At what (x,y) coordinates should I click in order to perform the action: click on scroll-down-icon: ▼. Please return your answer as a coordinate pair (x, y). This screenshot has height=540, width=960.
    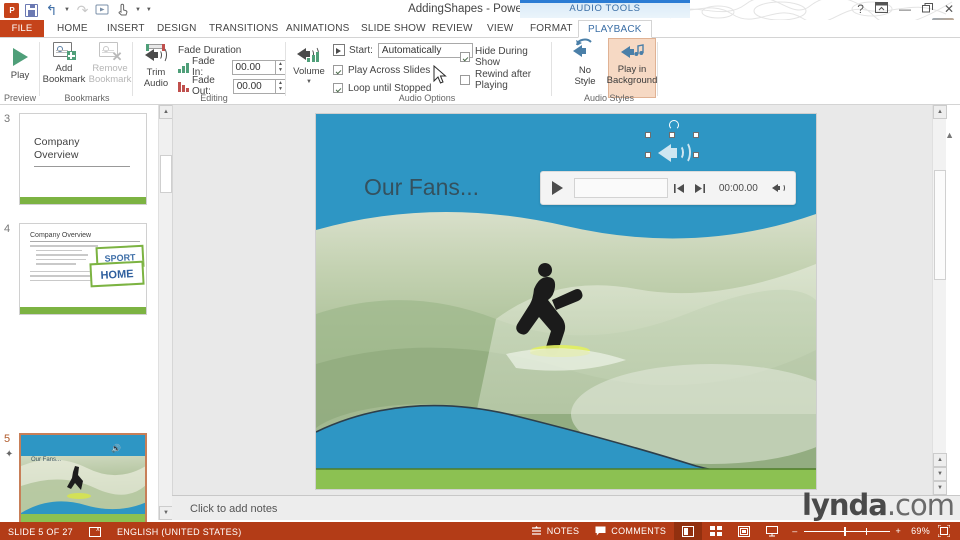
    Looking at the image, I should click on (166, 513).